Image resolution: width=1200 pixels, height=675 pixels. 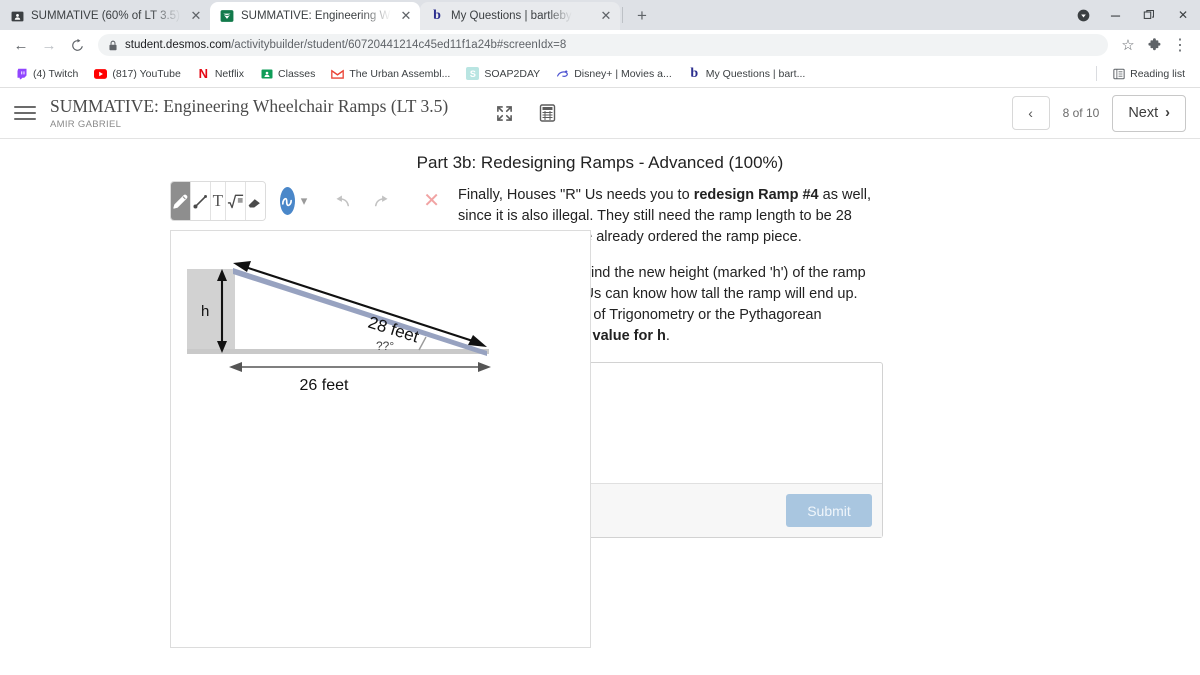 What do you see at coordinates (512, 73) in the screenshot?
I see `bookmark-soap2day-label: SOAP2DAY` at bounding box center [512, 73].